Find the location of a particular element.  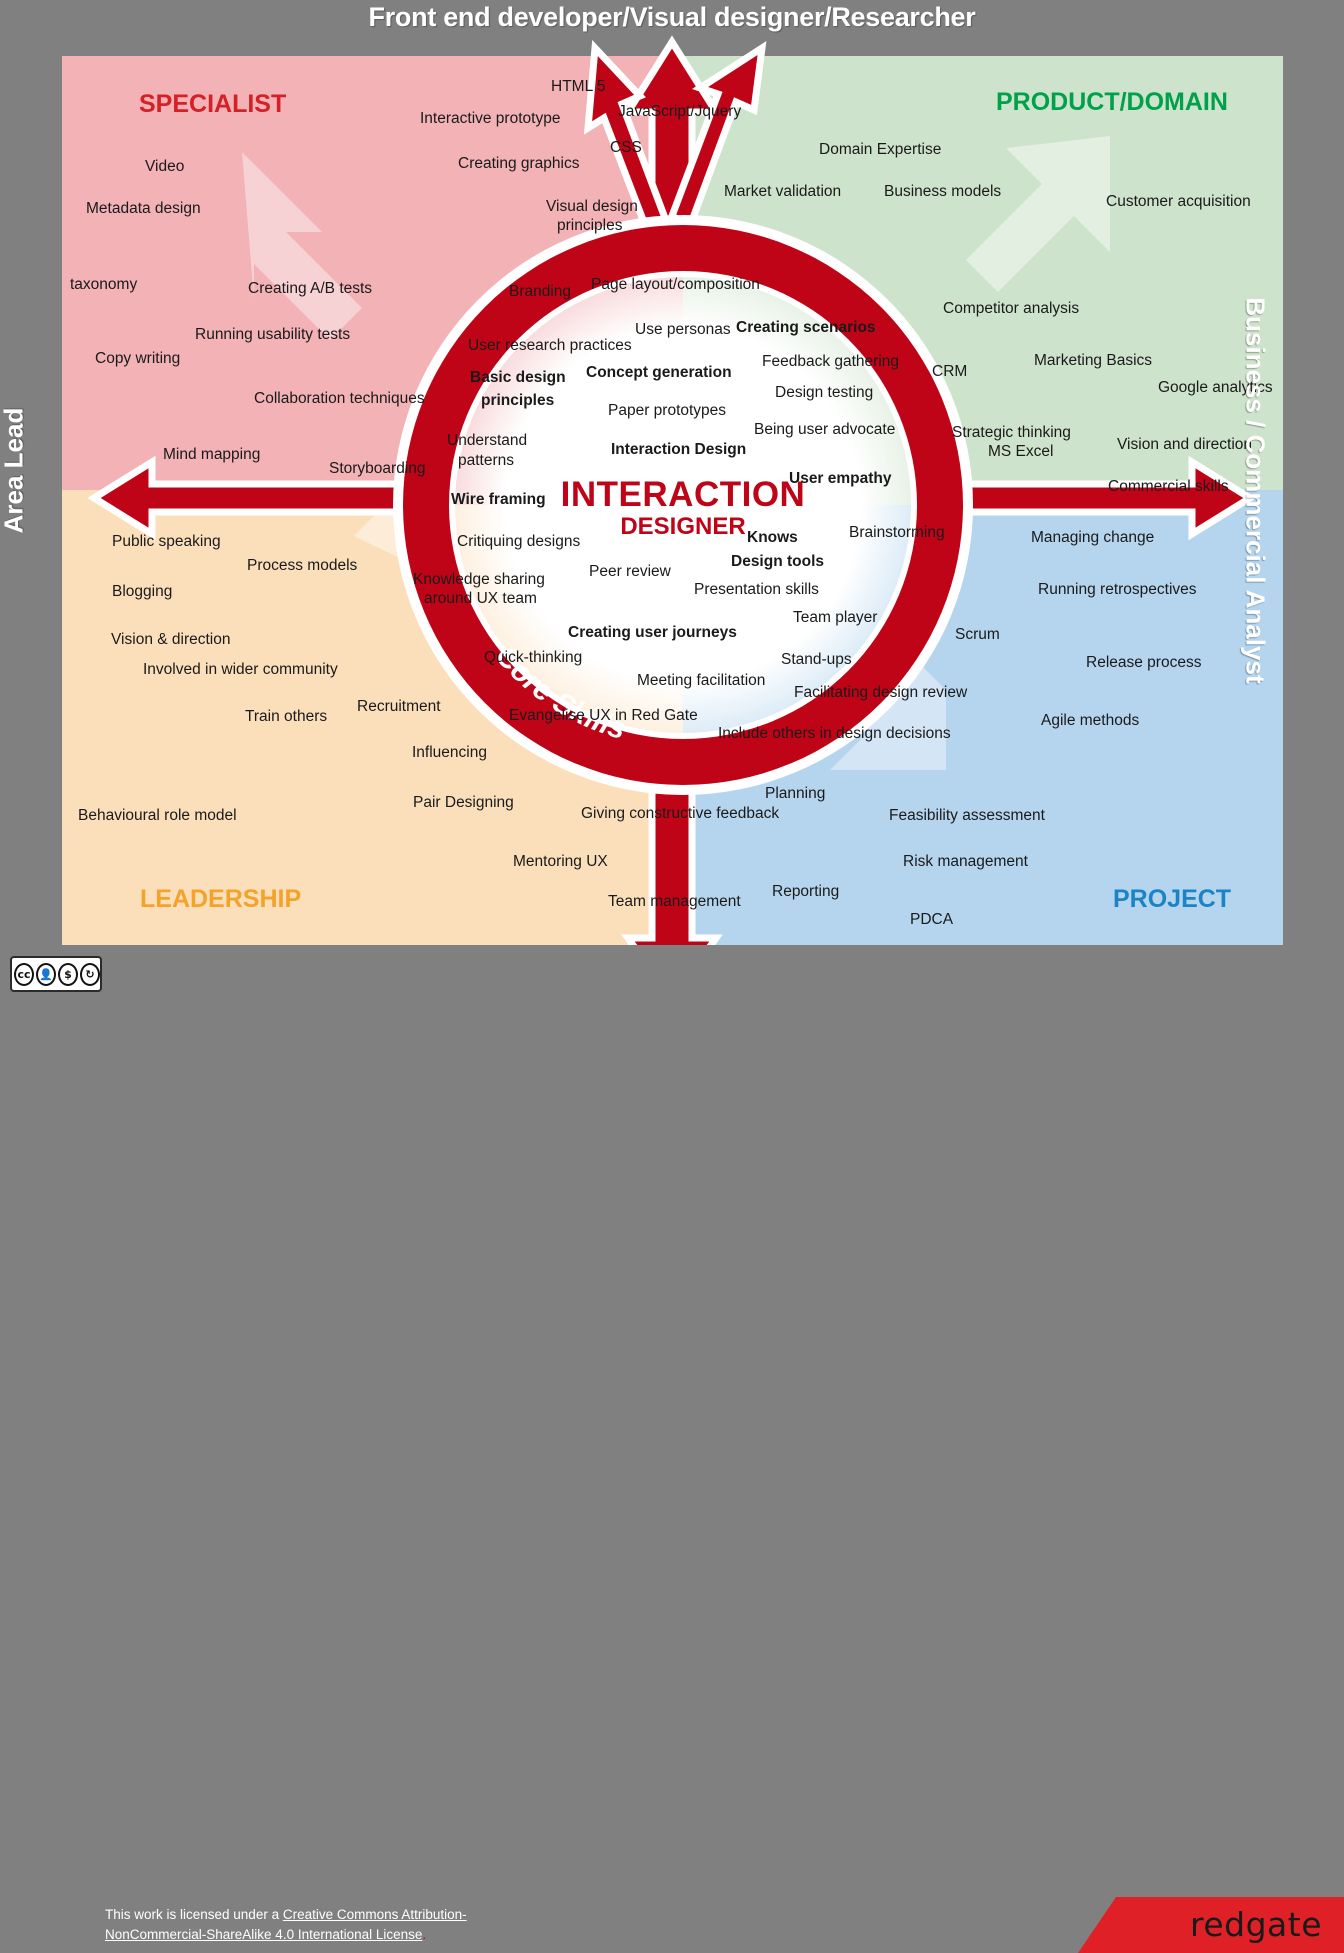

skill-label-specialist: Storyboarding is located at coordinates (377, 468).